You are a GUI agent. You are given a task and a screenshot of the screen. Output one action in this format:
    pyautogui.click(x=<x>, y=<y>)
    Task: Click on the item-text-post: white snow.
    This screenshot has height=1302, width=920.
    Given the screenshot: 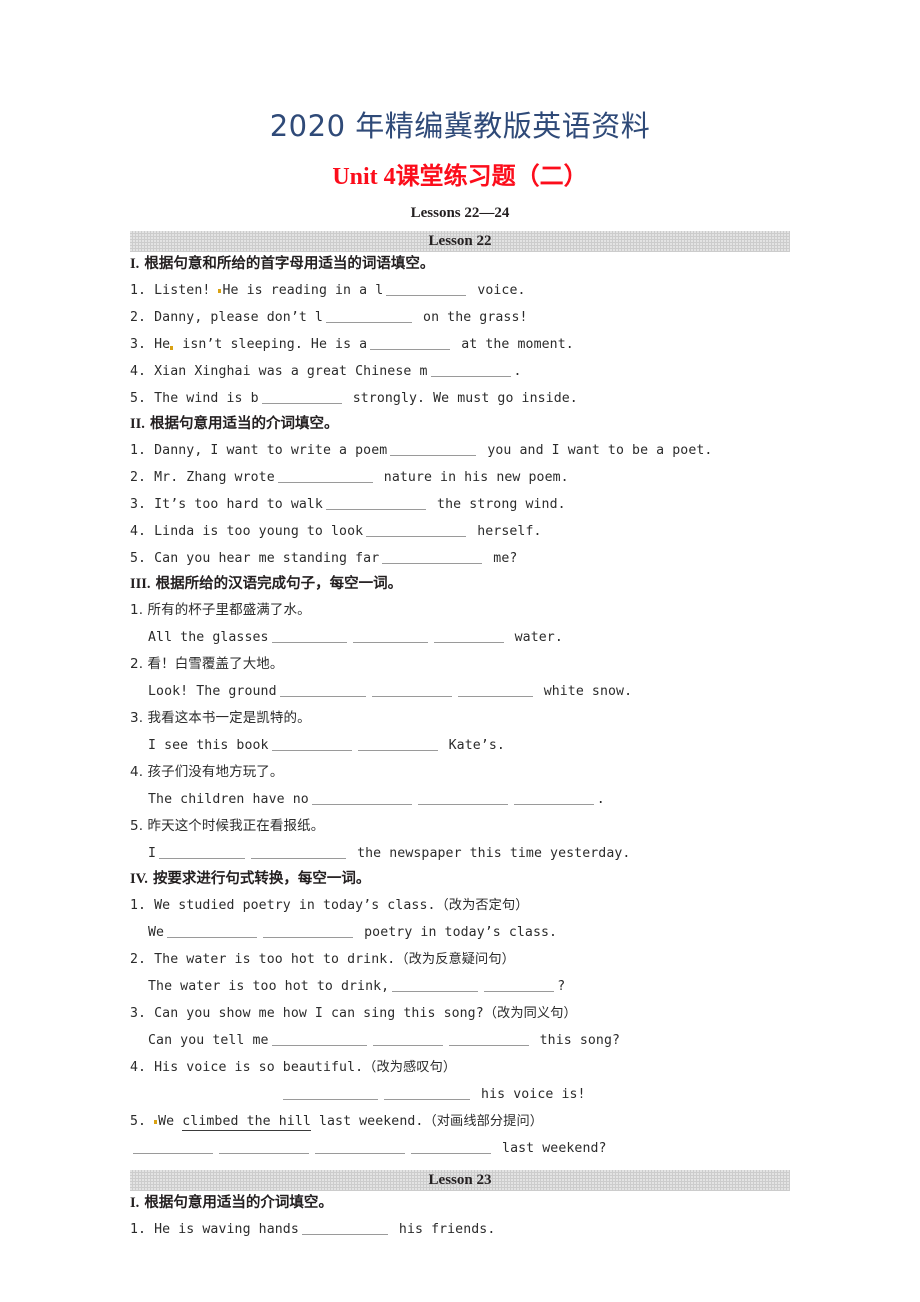 What is the action you would take?
    pyautogui.click(x=588, y=691)
    